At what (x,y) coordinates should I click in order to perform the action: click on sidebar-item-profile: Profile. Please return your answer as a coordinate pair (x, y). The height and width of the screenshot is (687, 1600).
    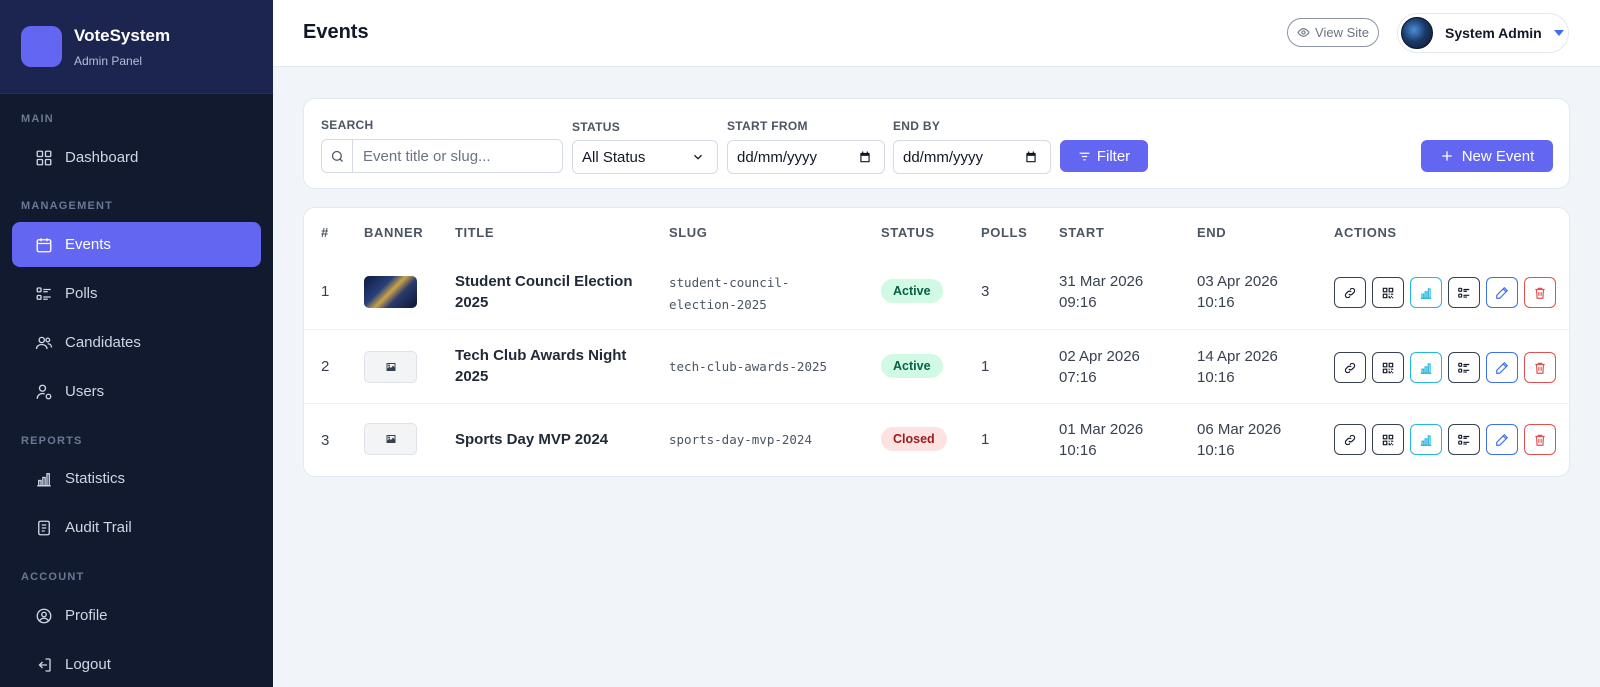
    Looking at the image, I should click on (136, 615).